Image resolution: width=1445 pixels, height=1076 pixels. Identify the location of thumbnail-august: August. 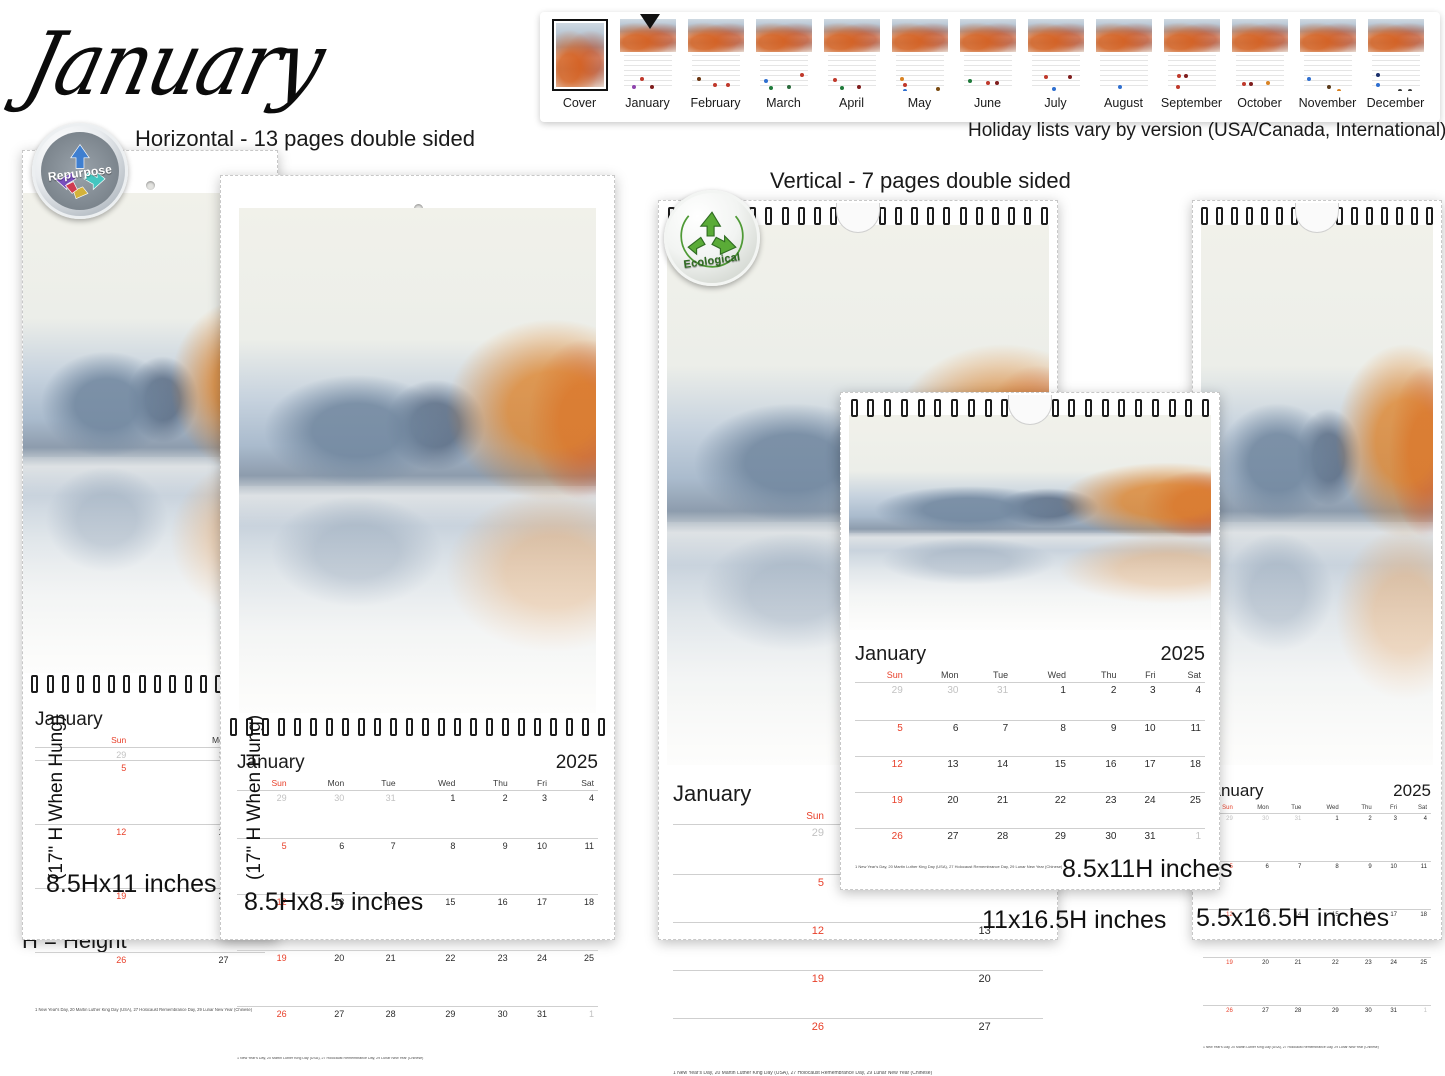
(1123, 64).